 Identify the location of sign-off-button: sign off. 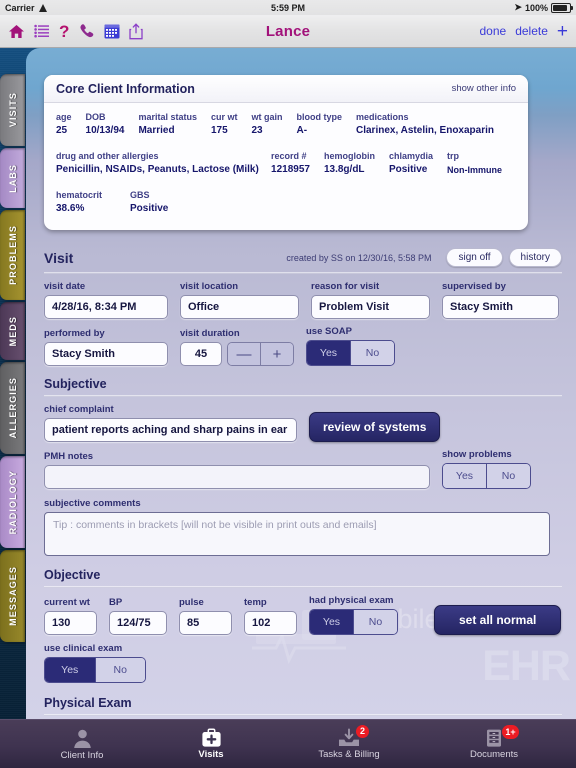
(474, 257).